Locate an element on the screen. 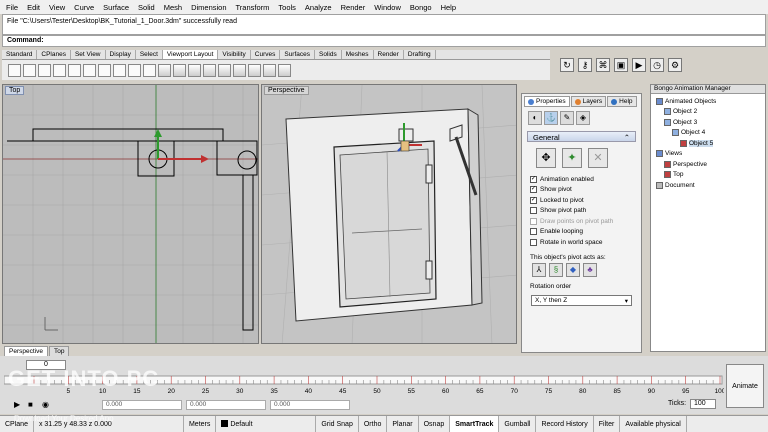 The image size is (768, 432). status-toggle-planar: Planar is located at coordinates (403, 423).